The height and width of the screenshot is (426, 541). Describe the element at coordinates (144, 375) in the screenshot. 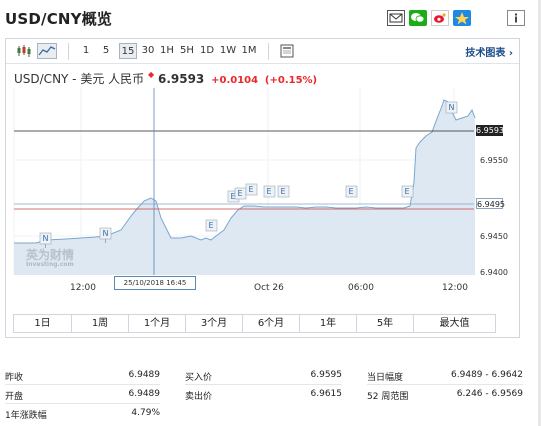

I see `prev-close-value: 6.9489` at that location.